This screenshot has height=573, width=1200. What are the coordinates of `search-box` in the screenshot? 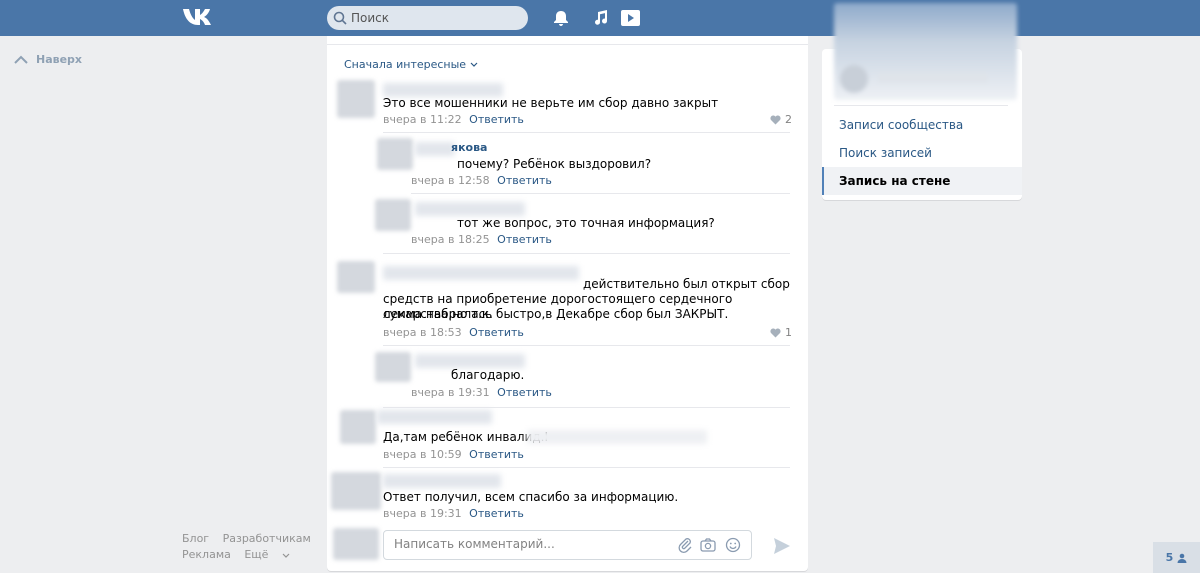 It's located at (427, 18).